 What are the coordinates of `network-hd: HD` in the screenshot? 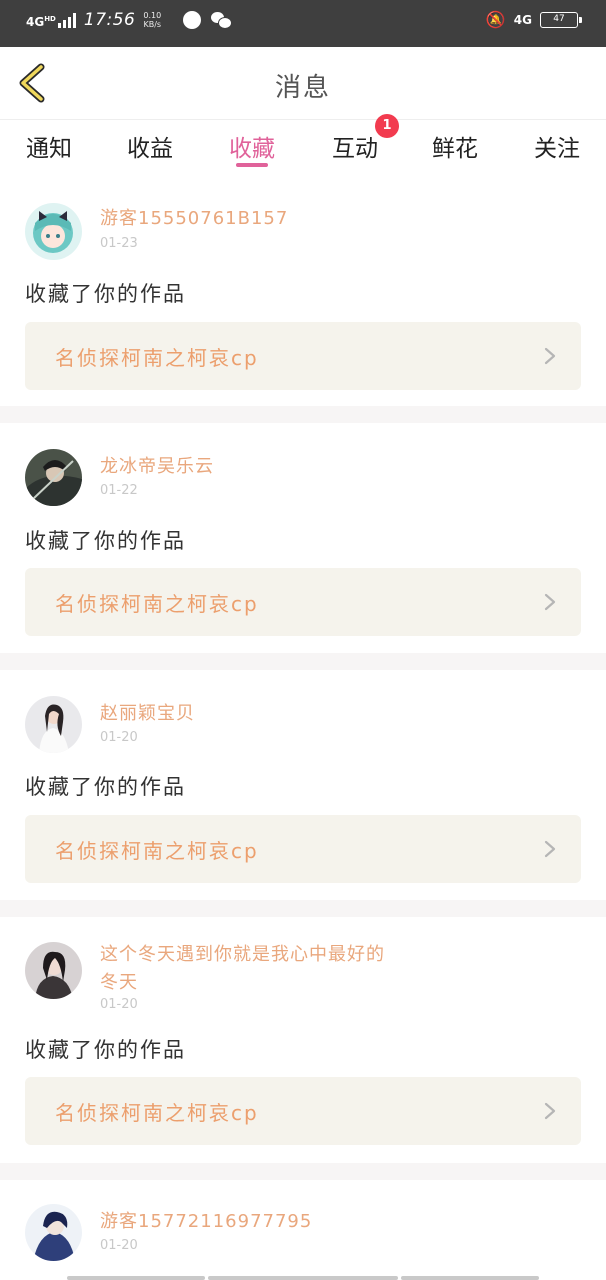 It's located at (50, 18).